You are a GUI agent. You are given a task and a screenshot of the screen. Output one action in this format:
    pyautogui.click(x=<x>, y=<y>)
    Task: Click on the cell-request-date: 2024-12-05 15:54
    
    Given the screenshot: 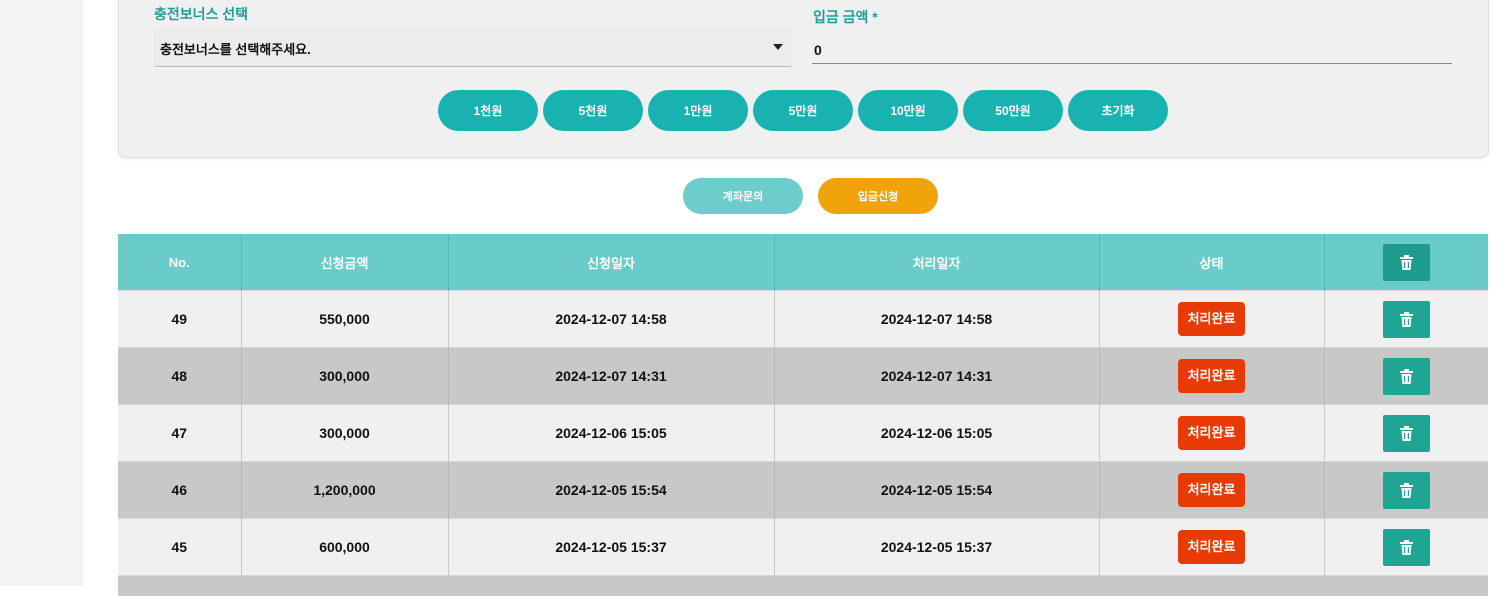 What is the action you would take?
    pyautogui.click(x=611, y=490)
    